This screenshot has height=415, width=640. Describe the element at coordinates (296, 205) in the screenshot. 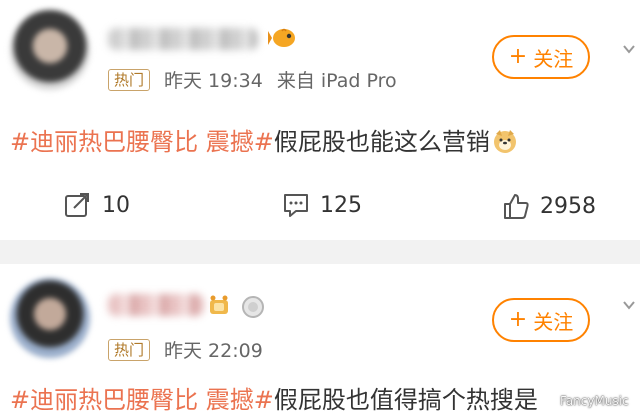

I see `comment-icon` at that location.